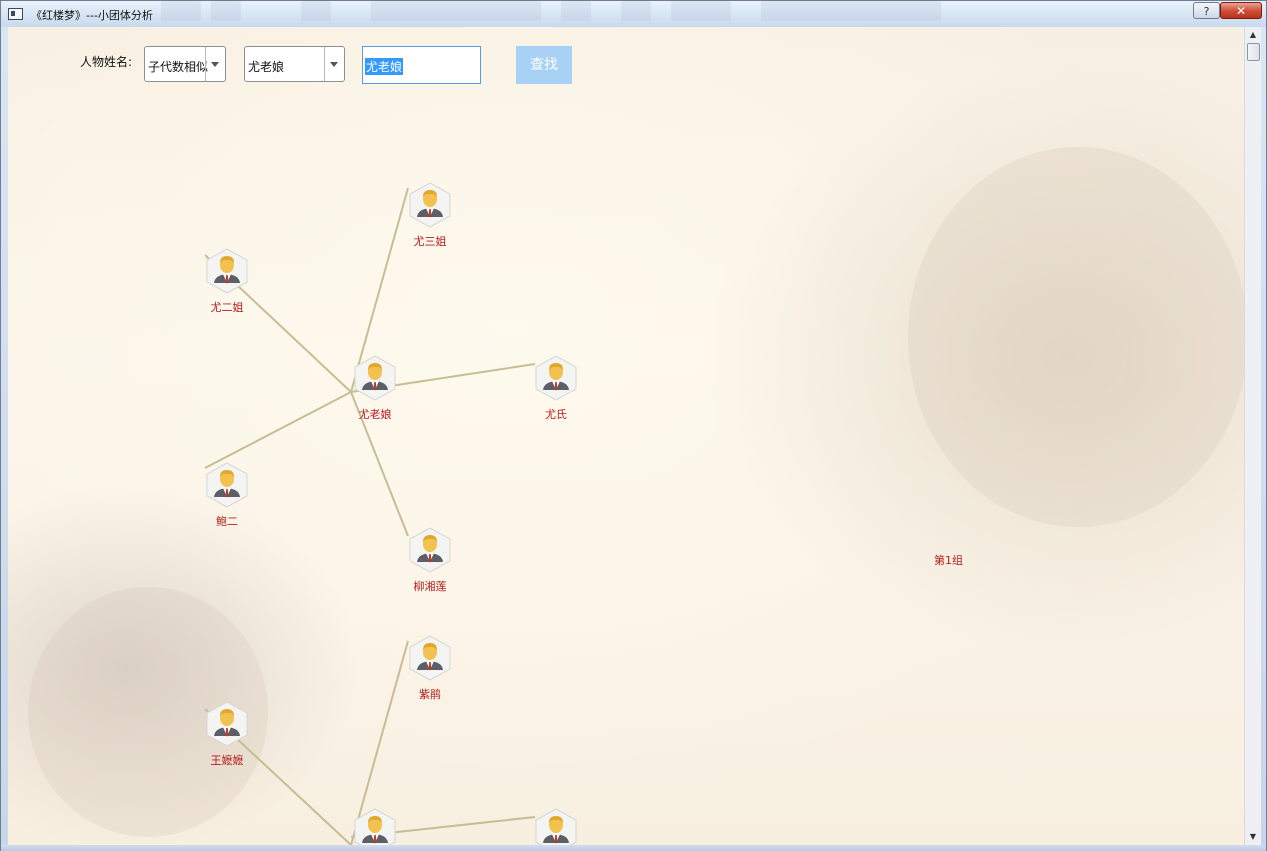 The width and height of the screenshot is (1267, 851). Describe the element at coordinates (227, 307) in the screenshot. I see `person-name-label: 尤二姐` at that location.